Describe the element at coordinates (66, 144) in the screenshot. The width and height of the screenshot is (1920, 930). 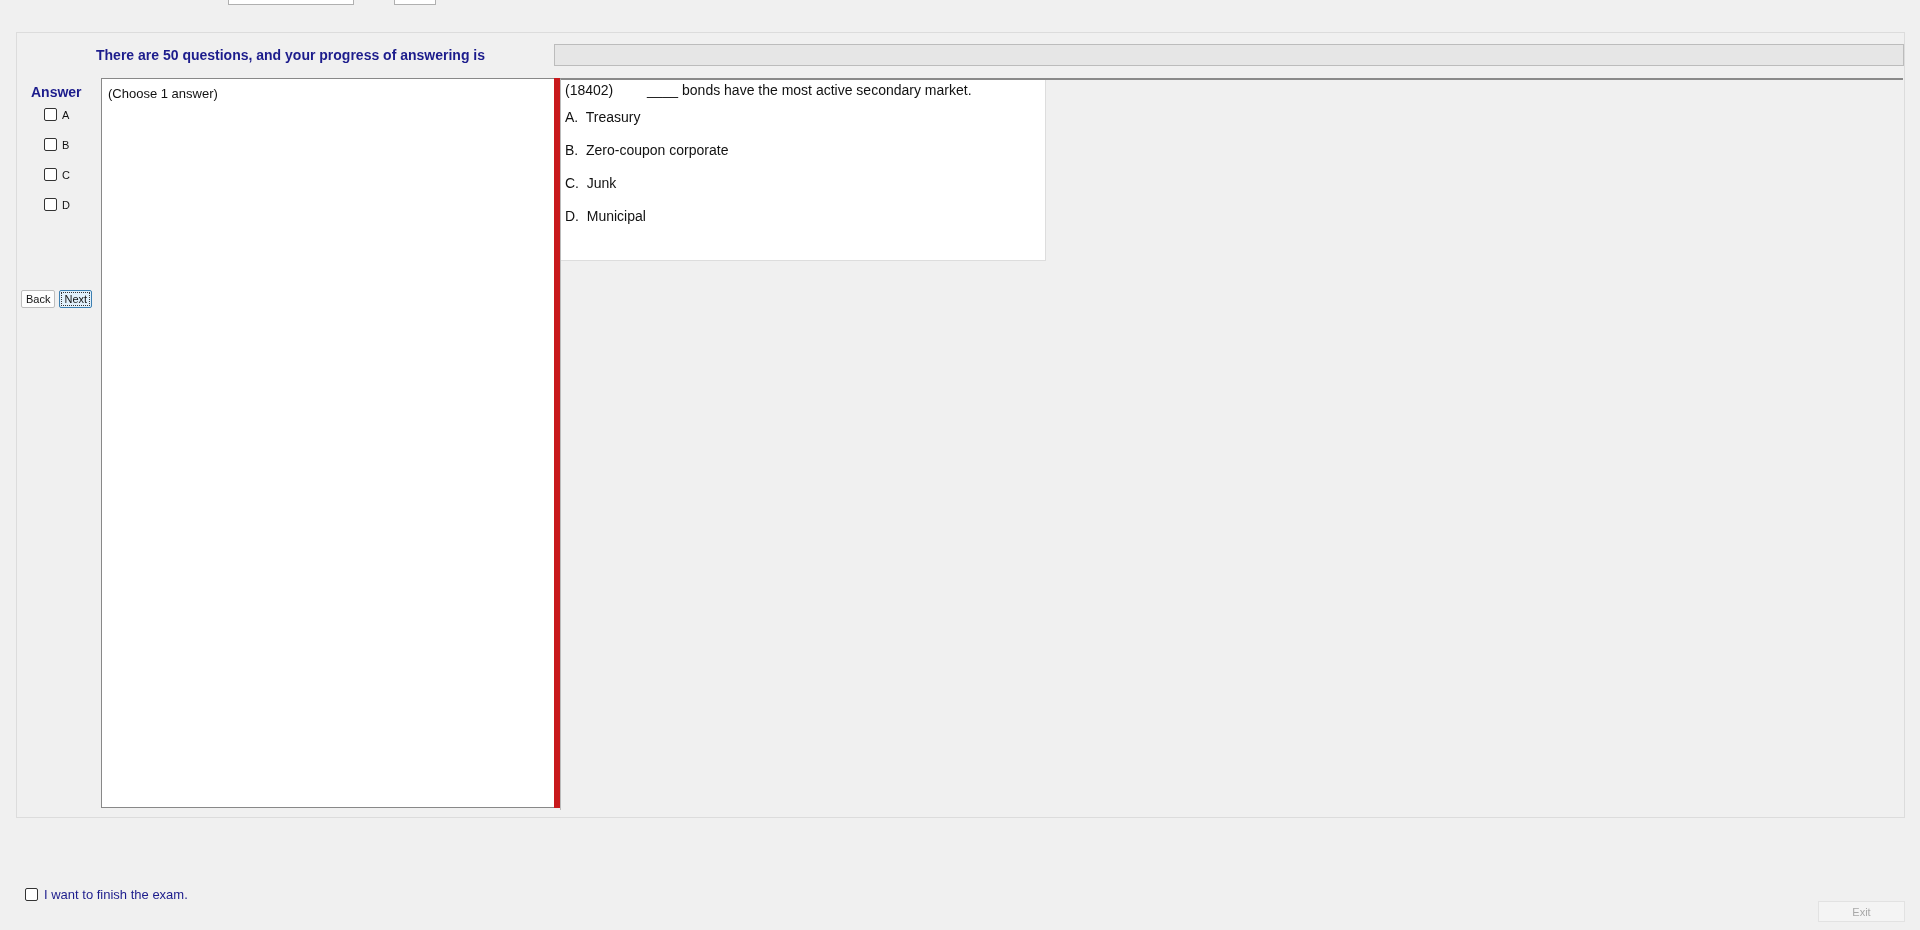
I see `option-label: B` at that location.